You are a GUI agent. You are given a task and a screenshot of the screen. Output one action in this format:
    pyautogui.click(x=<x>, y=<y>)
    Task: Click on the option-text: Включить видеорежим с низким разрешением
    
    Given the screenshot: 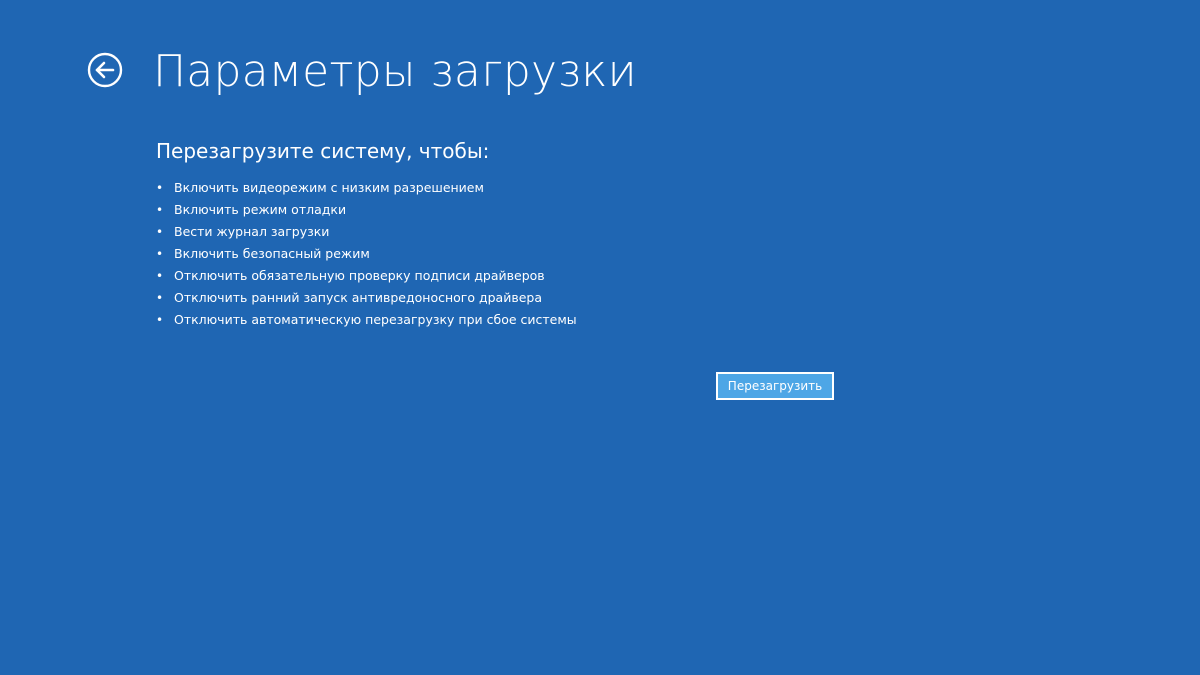 What is the action you would take?
    pyautogui.click(x=329, y=187)
    